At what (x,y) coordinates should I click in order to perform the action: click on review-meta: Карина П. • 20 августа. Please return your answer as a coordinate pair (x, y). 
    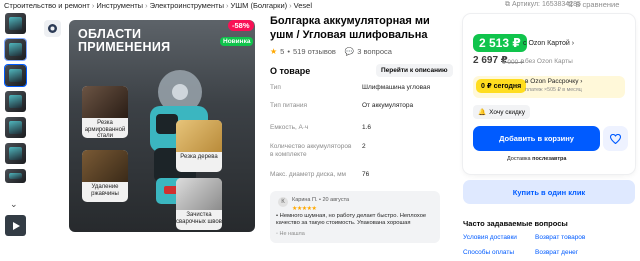
    Looking at the image, I should click on (320, 200).